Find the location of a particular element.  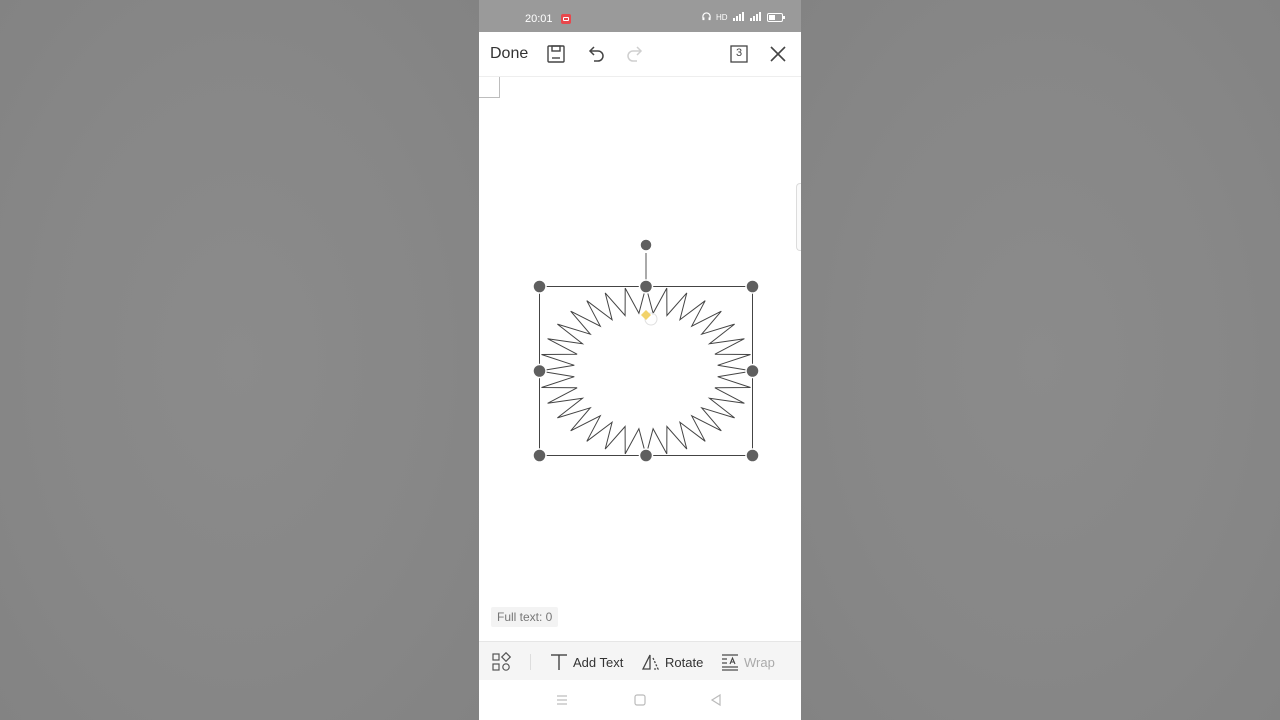

bottom-toolbar: Add Text Rotate Wrap is located at coordinates (640, 661).